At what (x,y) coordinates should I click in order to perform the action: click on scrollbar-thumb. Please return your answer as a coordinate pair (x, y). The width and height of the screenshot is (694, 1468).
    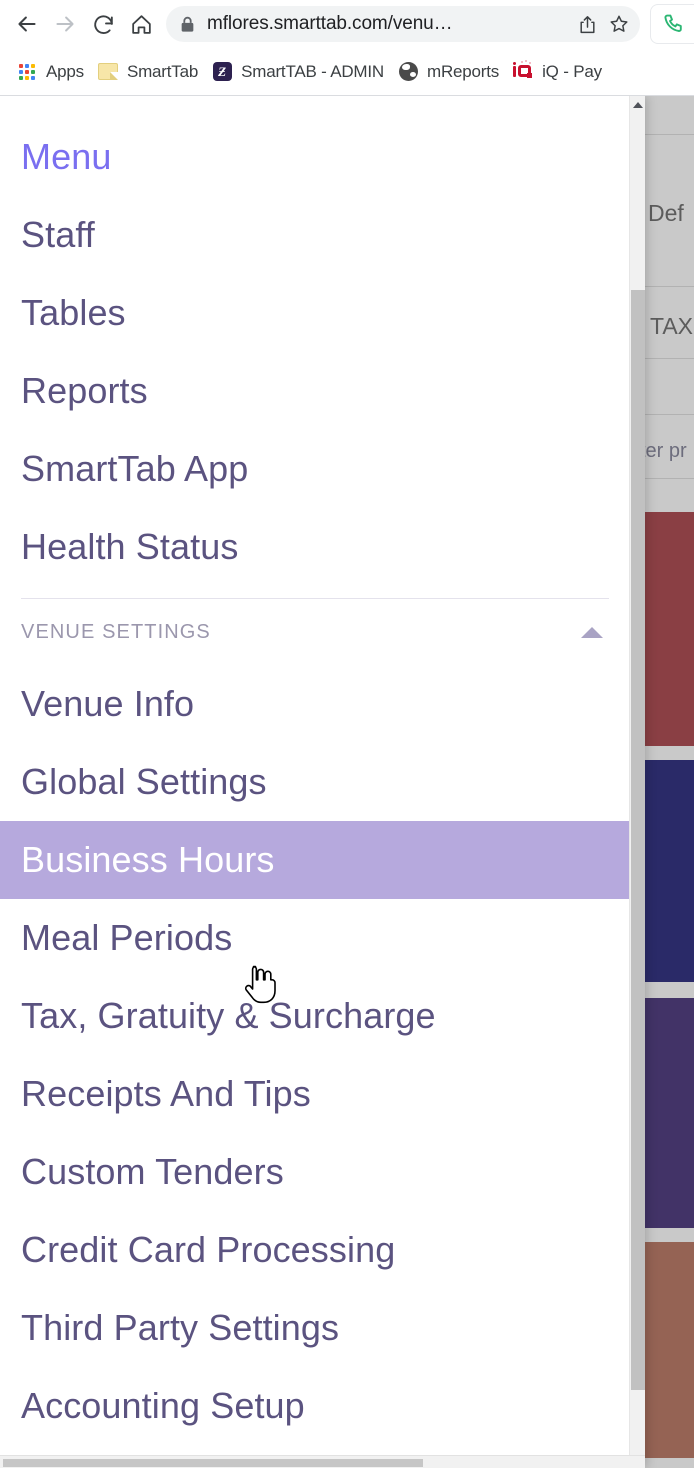
    Looking at the image, I should click on (638, 840).